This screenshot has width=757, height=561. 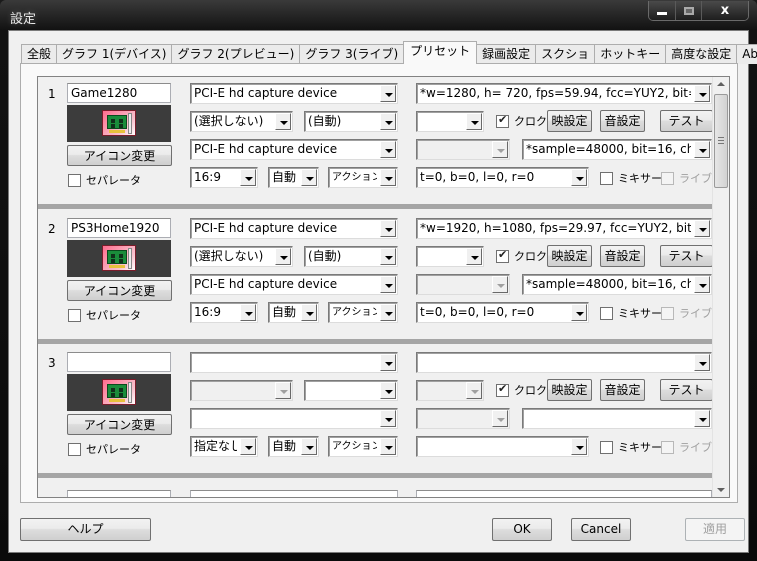 What do you see at coordinates (378, 15) in the screenshot?
I see `title-bar: 設定 x` at bounding box center [378, 15].